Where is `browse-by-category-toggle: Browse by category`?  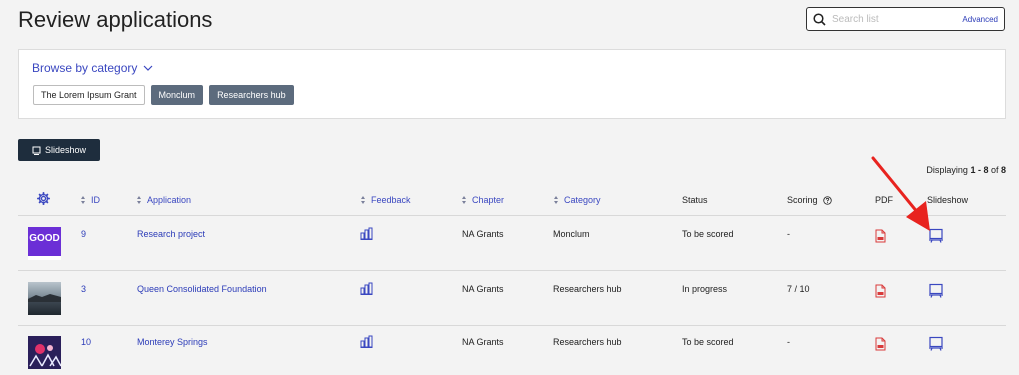
browse-by-category-toggle: Browse by category is located at coordinates (92, 68).